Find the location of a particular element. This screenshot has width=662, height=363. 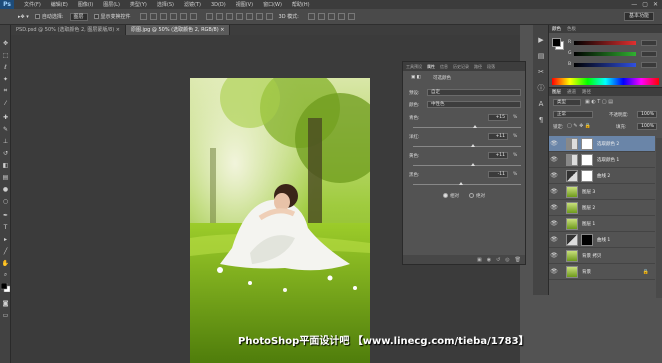

tab-properties: 属性 is located at coordinates (431, 67).